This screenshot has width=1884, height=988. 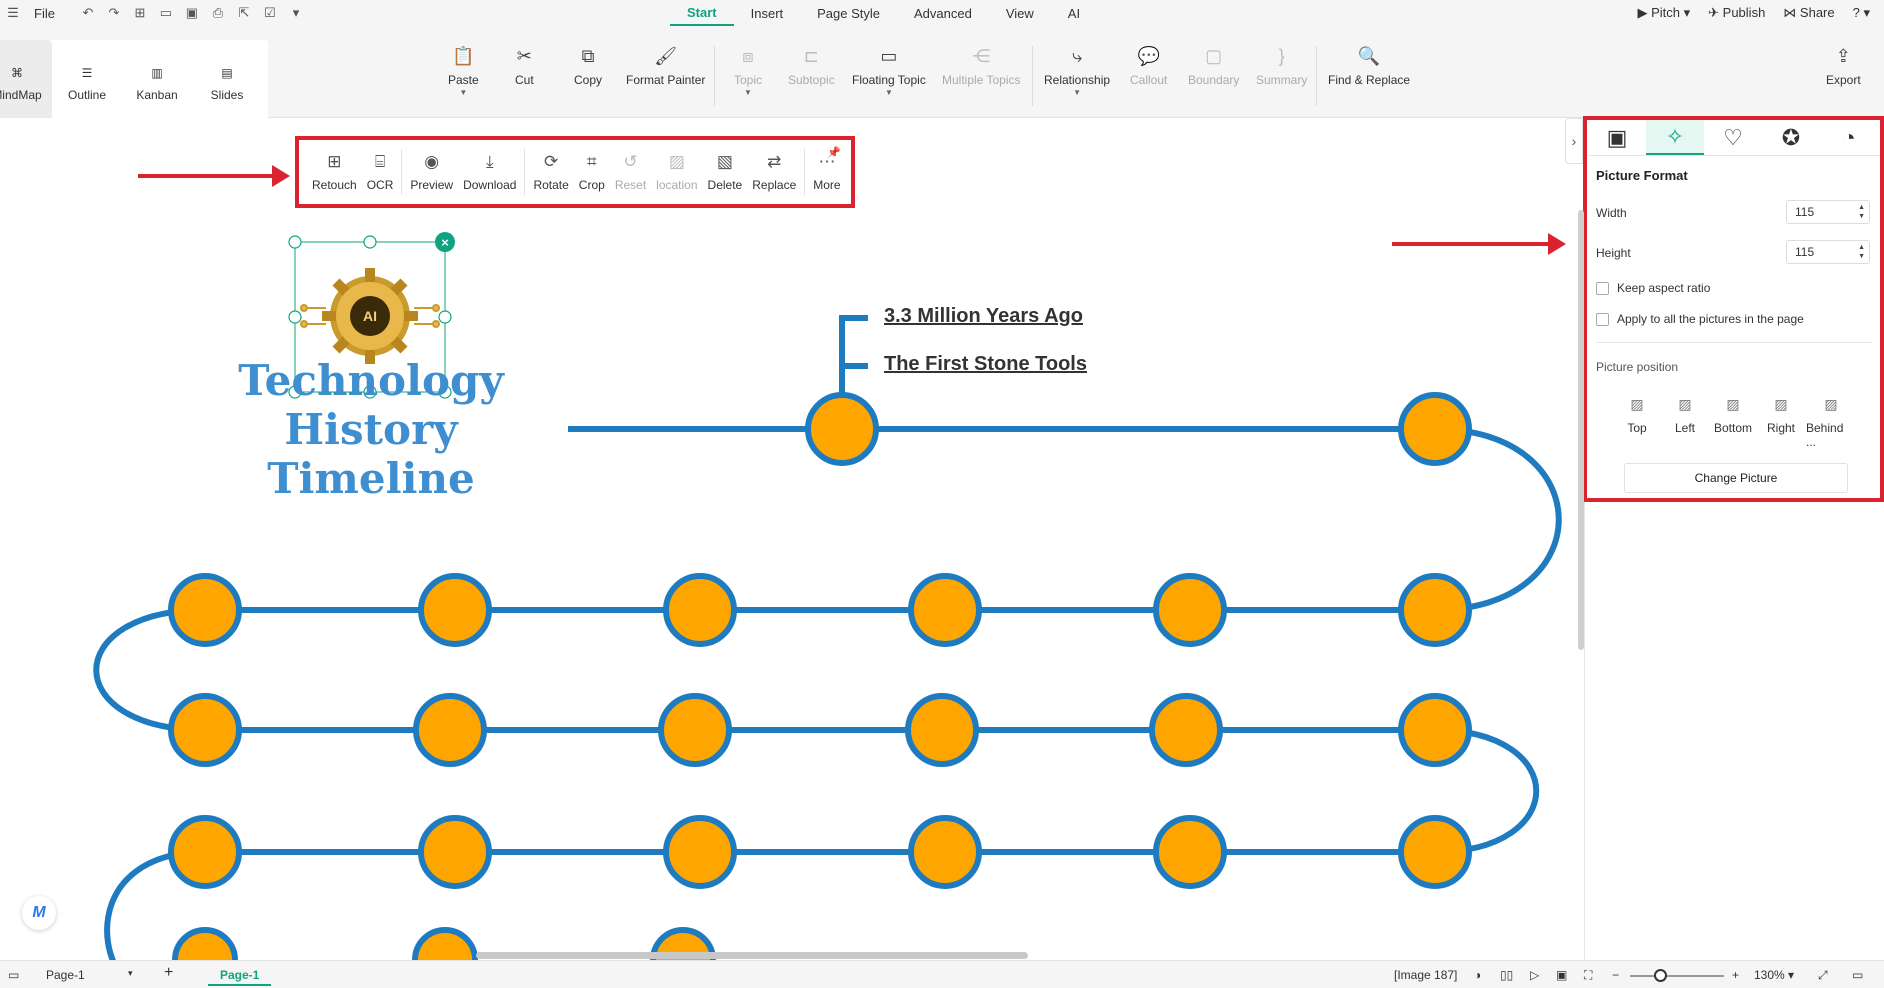 I want to click on position-left-button: ▨ Left, so click(x=1685, y=415).